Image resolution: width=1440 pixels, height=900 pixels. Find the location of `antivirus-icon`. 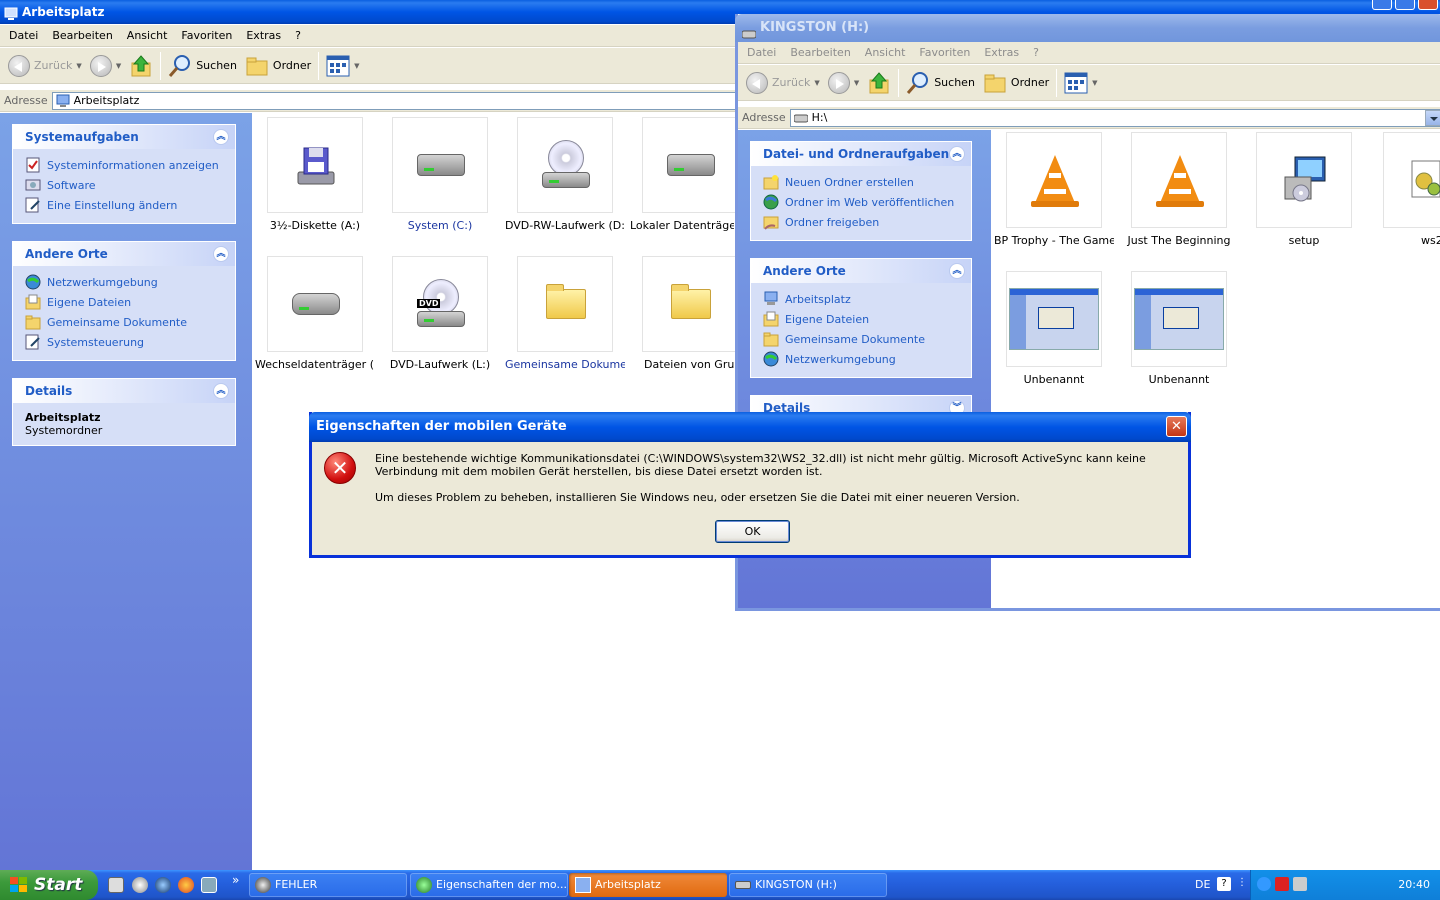

antivirus-icon is located at coordinates (1282, 884).